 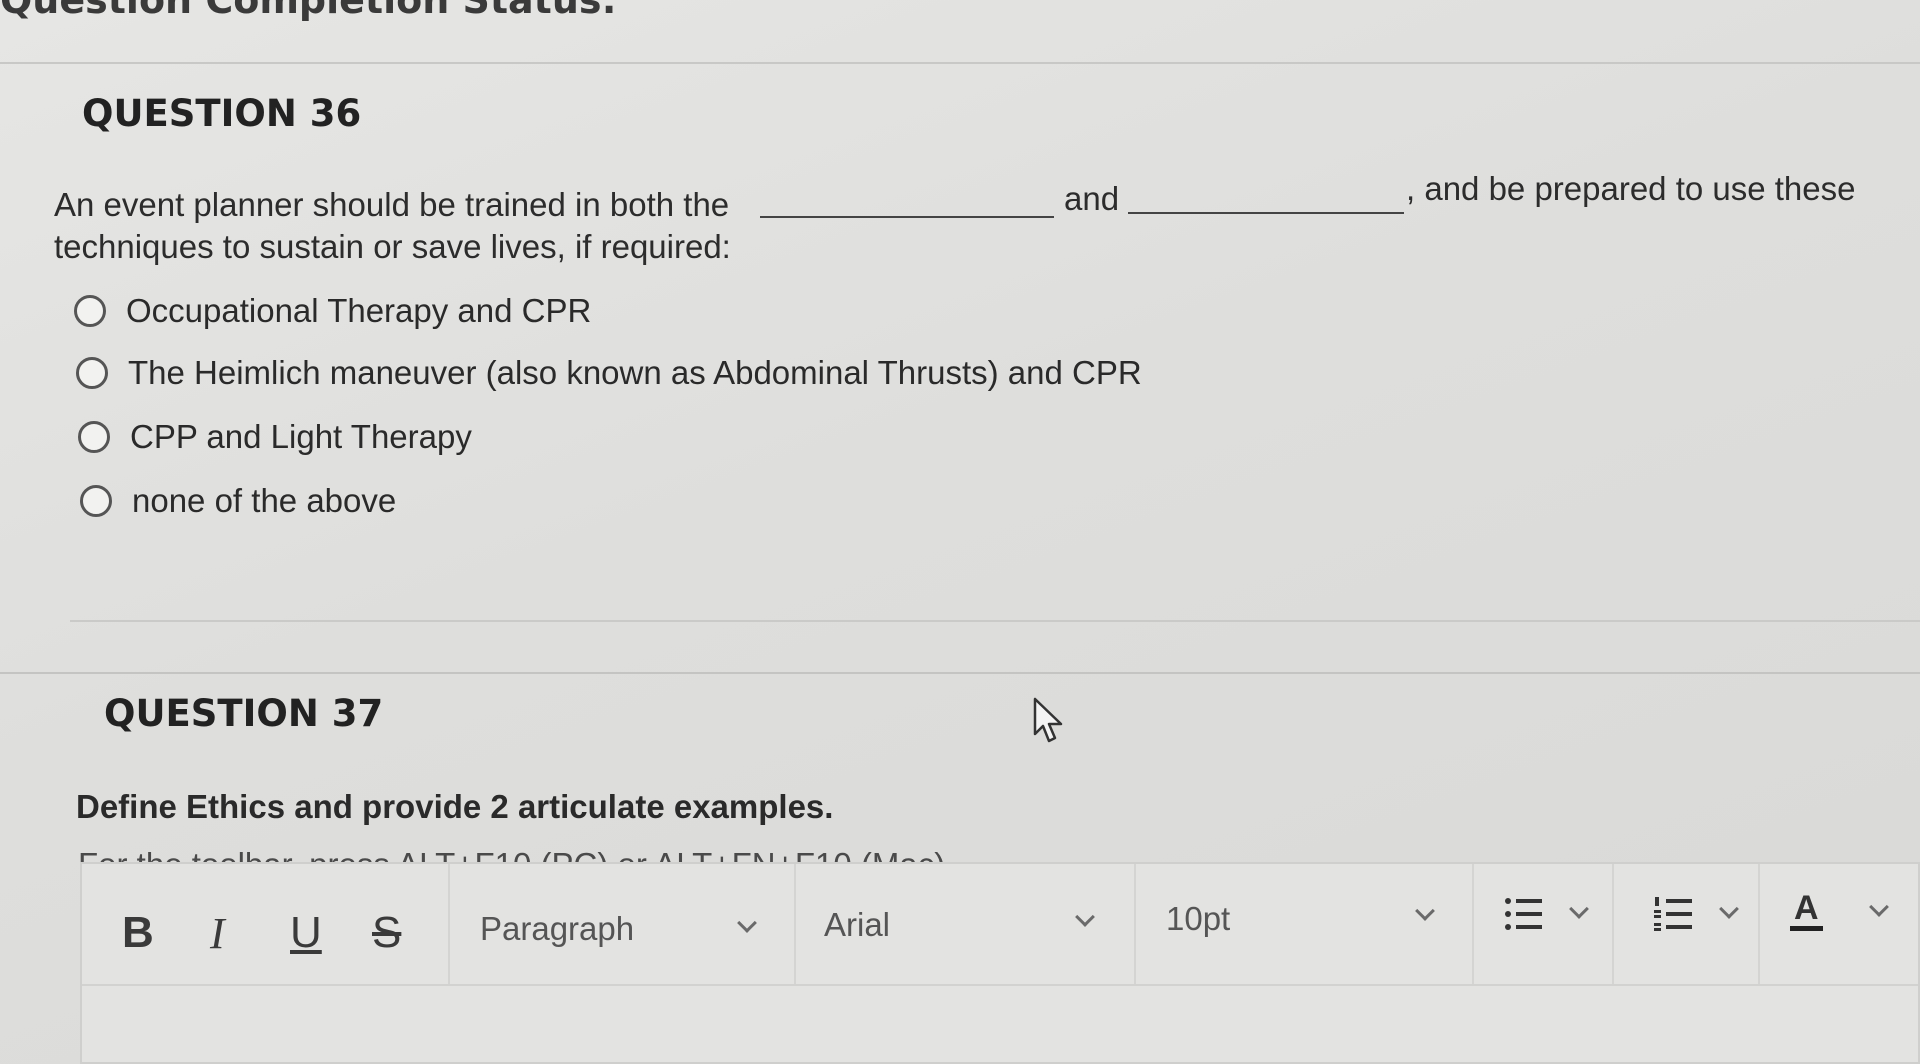 I want to click on answer-option-label: Occupational Therapy and CPR, so click(x=359, y=310).